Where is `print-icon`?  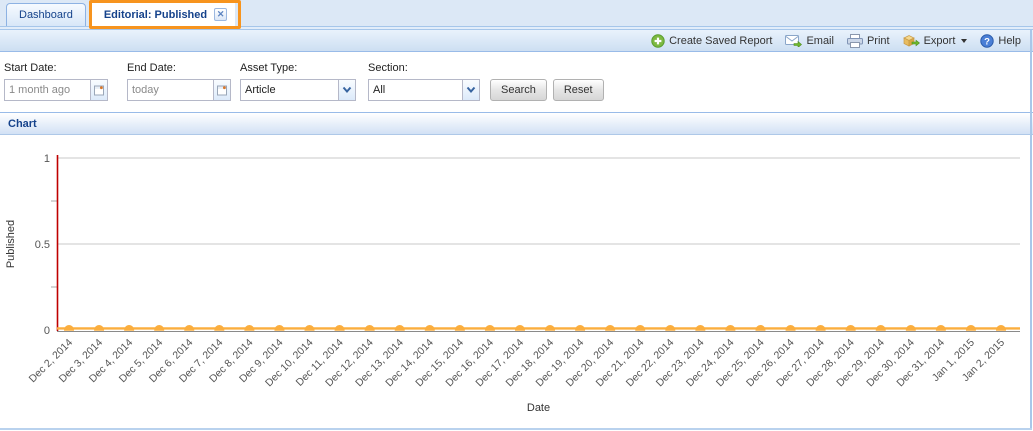 print-icon is located at coordinates (854, 40).